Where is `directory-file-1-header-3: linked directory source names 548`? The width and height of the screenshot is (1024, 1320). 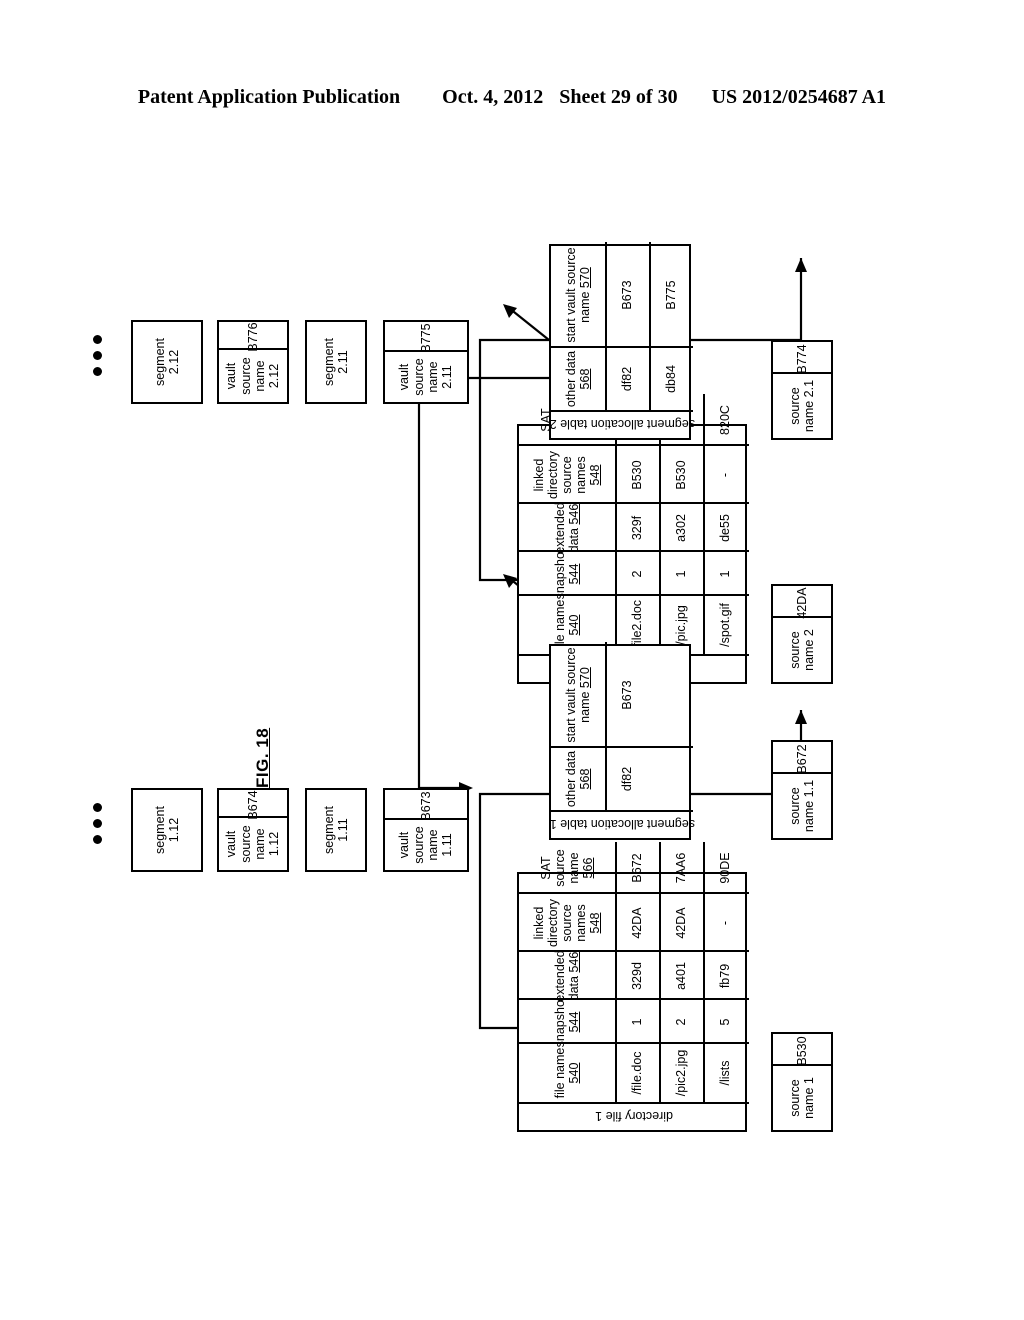 directory-file-1-header-3: linked directory source names 548 is located at coordinates (567, 923).